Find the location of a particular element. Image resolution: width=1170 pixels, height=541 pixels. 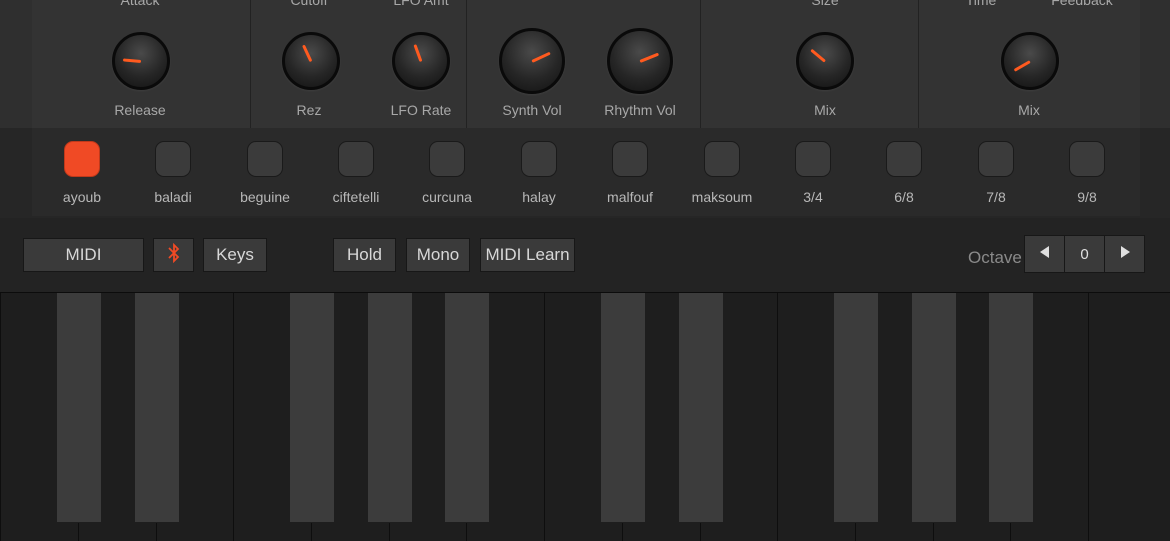

bluetooth-button is located at coordinates (173, 255).